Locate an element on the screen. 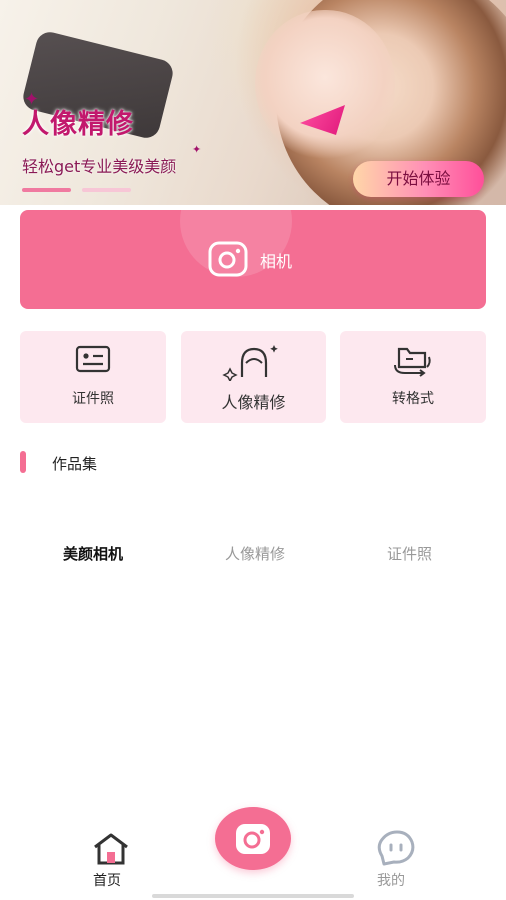 The image size is (506, 900). feature-label: 人像精修 is located at coordinates (253, 402).